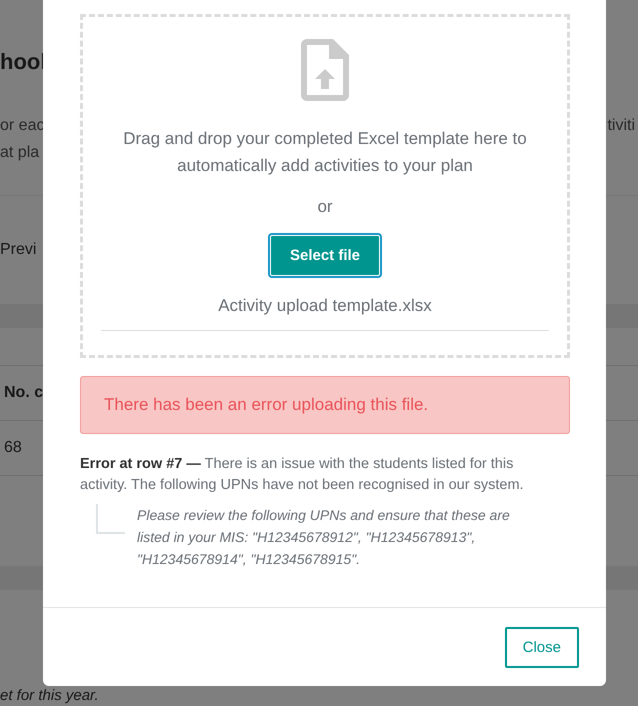 The height and width of the screenshot is (706, 638). Describe the element at coordinates (325, 152) in the screenshot. I see `drop-instructions: Drag and drop your completed Excel template here to automatically add activities to your plan` at that location.